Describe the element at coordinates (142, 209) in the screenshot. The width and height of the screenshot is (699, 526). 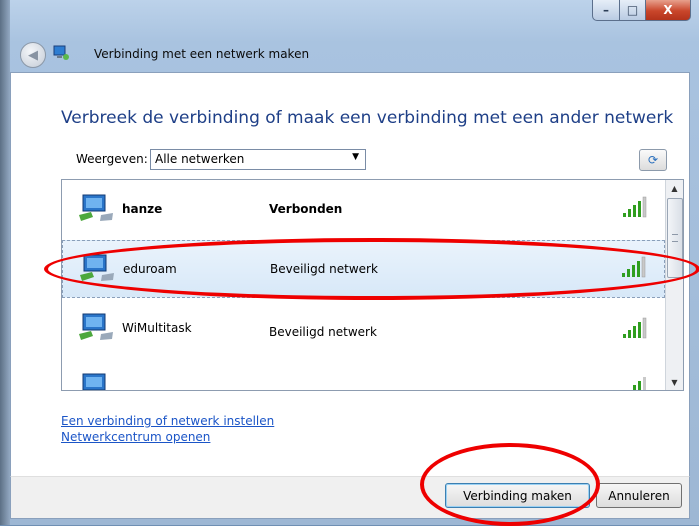
I see `network-name: hanze` at that location.